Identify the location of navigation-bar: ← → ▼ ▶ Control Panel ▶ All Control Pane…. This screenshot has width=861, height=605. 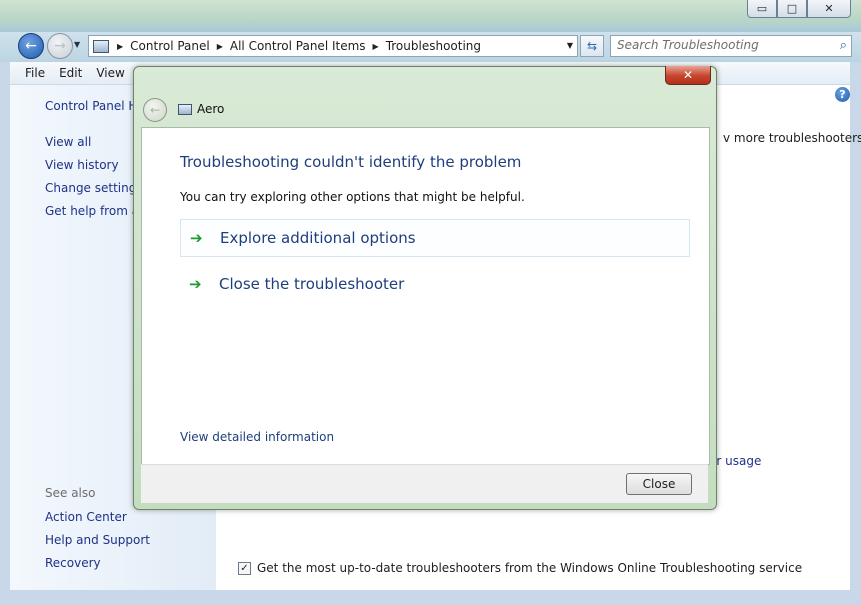
(430, 47).